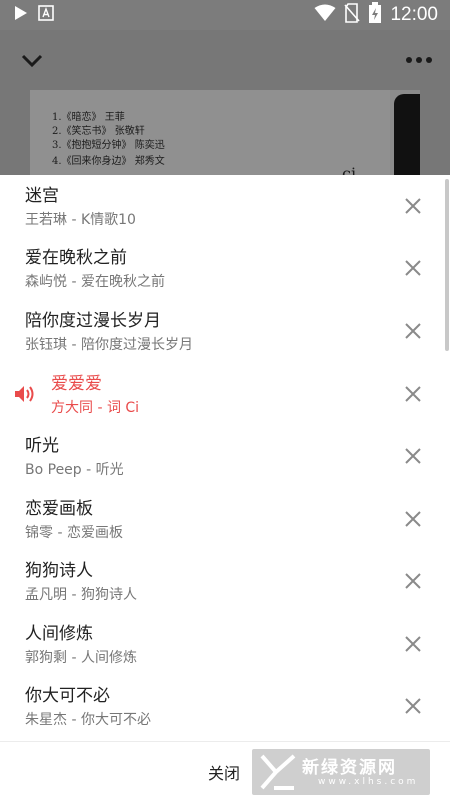  Describe the element at coordinates (224, 774) in the screenshot. I see `close-button: 关闭` at that location.